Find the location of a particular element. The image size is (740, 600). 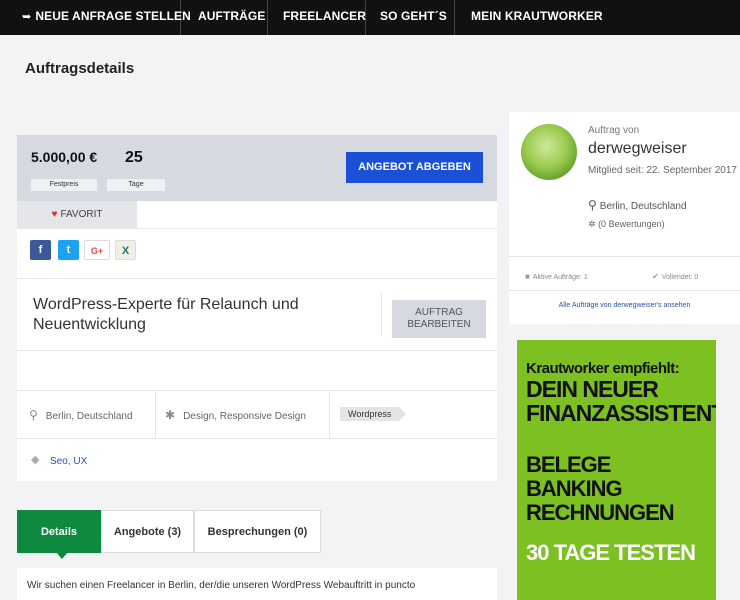

tag-icon: ◆ is located at coordinates (35, 460).